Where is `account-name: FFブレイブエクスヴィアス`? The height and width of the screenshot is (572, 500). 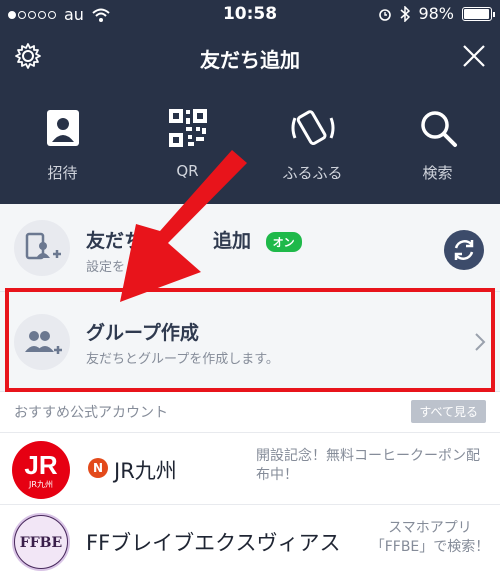
account-name: FFブレイブエクスヴィアス is located at coordinates (213, 543).